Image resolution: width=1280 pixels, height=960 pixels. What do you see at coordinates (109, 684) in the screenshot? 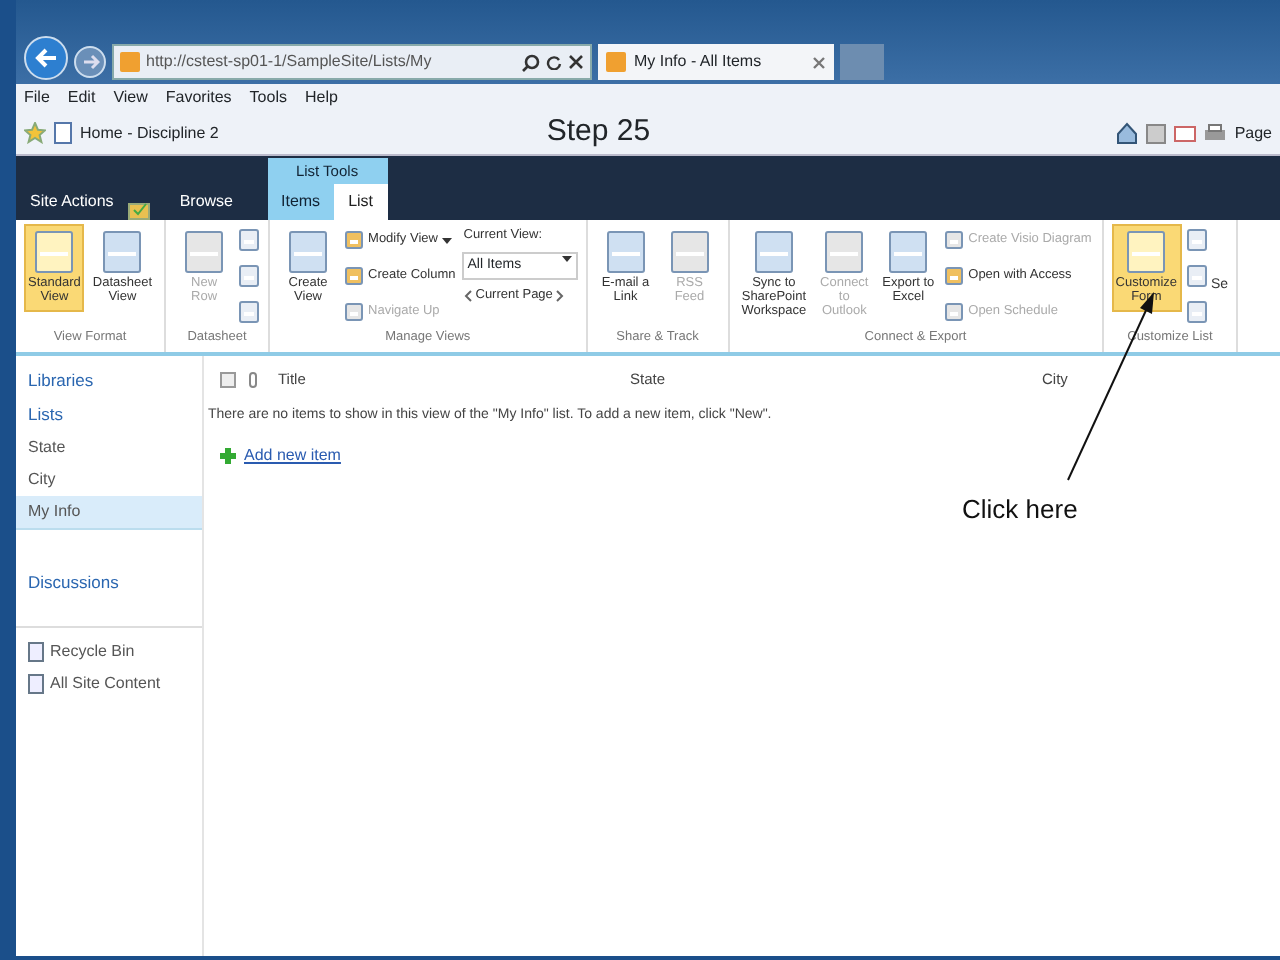
I see `nav-link: All Site Content` at bounding box center [109, 684].